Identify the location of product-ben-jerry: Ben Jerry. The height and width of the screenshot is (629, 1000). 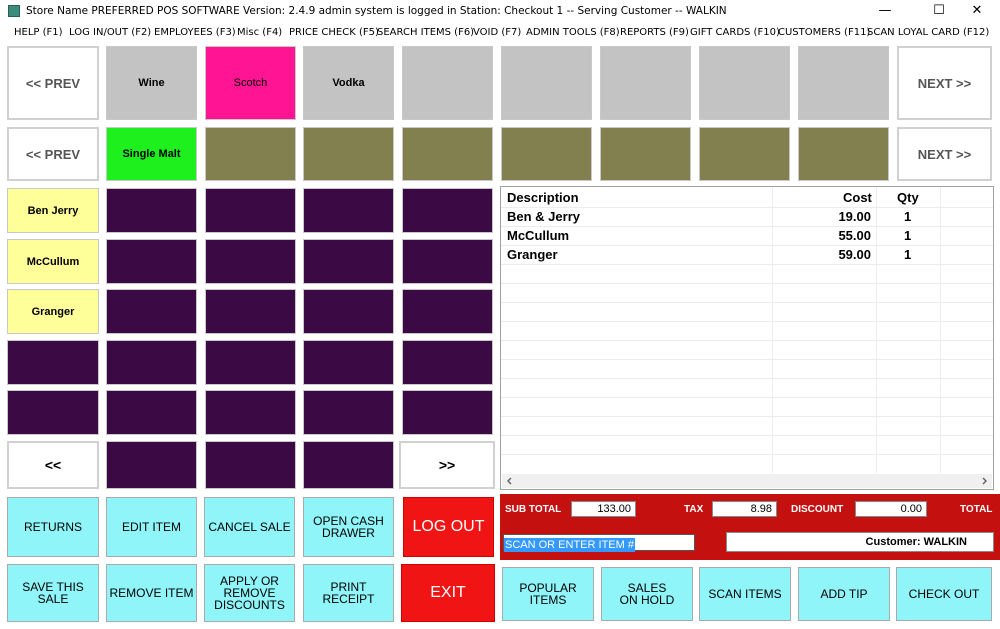
(53, 210).